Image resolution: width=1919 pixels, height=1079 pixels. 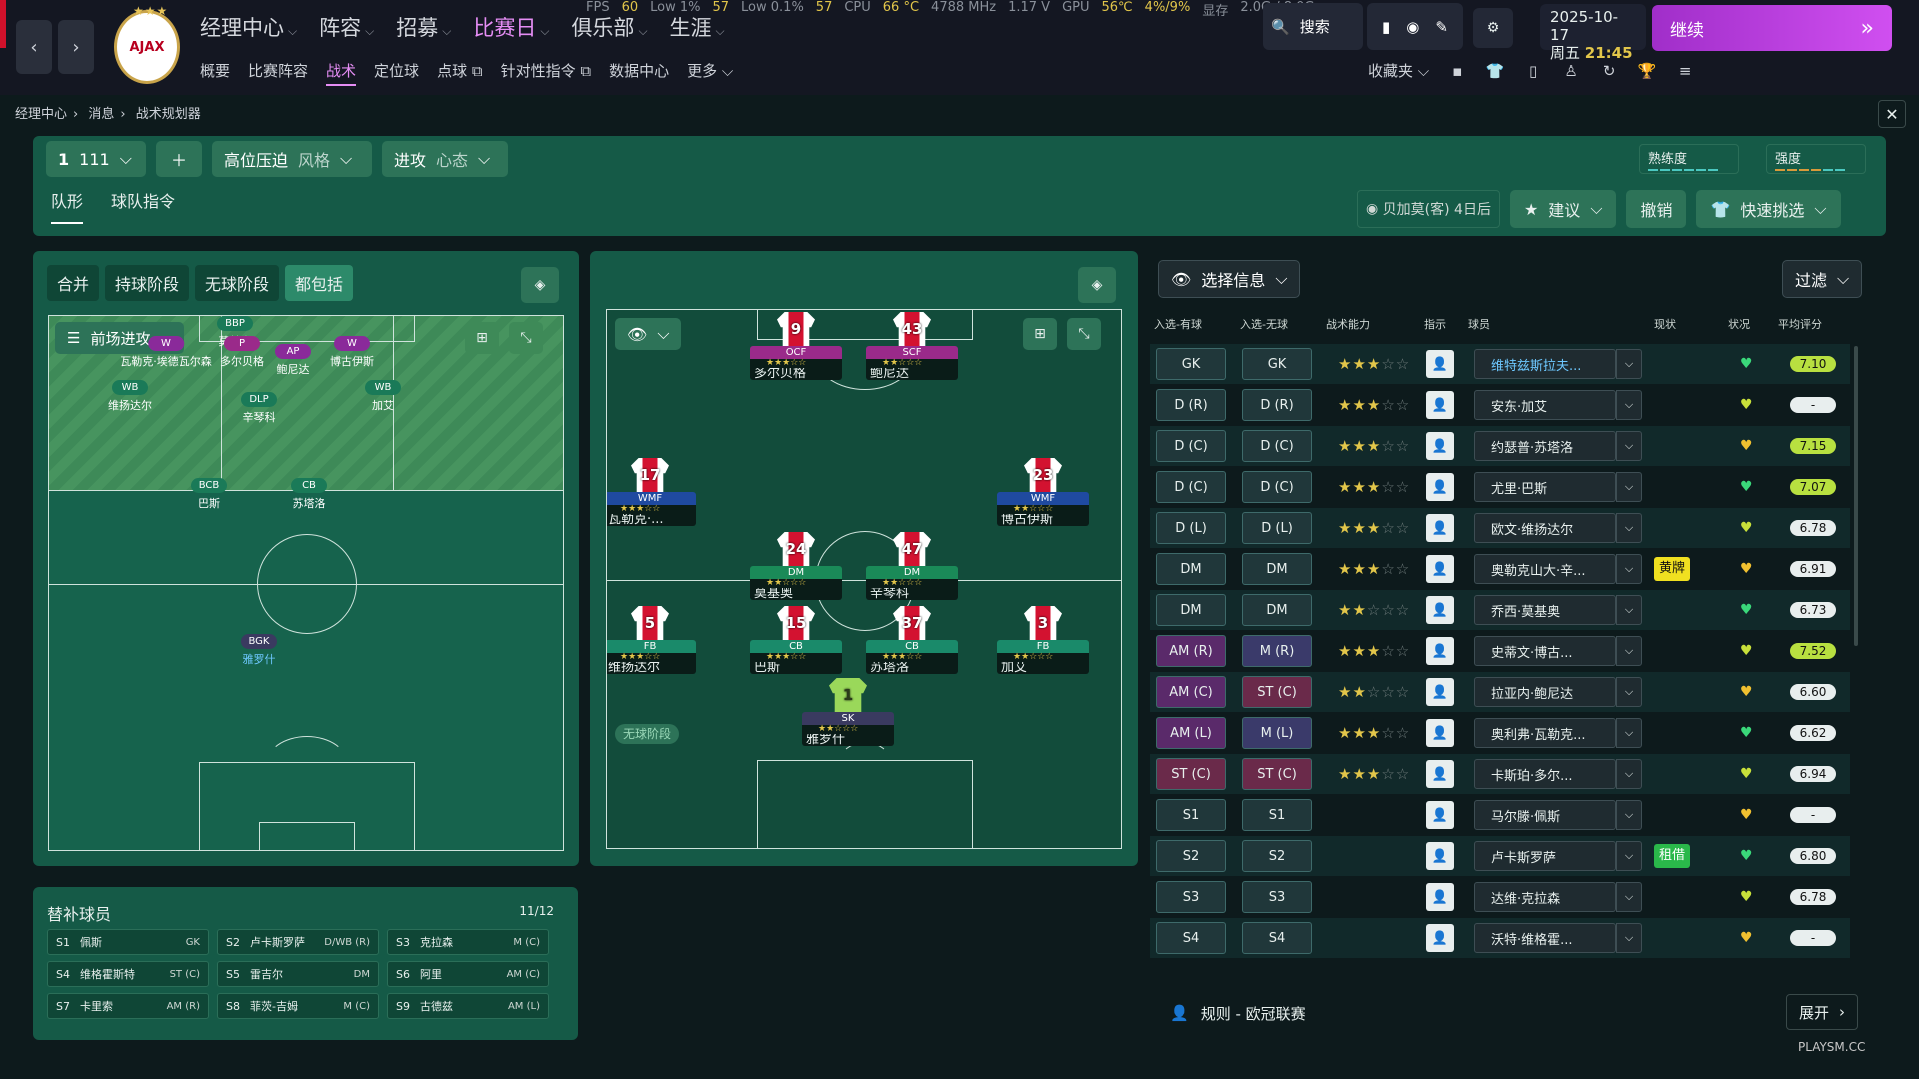 What do you see at coordinates (511, 27) in the screenshot?
I see `nav-matchday: 比赛日 ⌵` at bounding box center [511, 27].